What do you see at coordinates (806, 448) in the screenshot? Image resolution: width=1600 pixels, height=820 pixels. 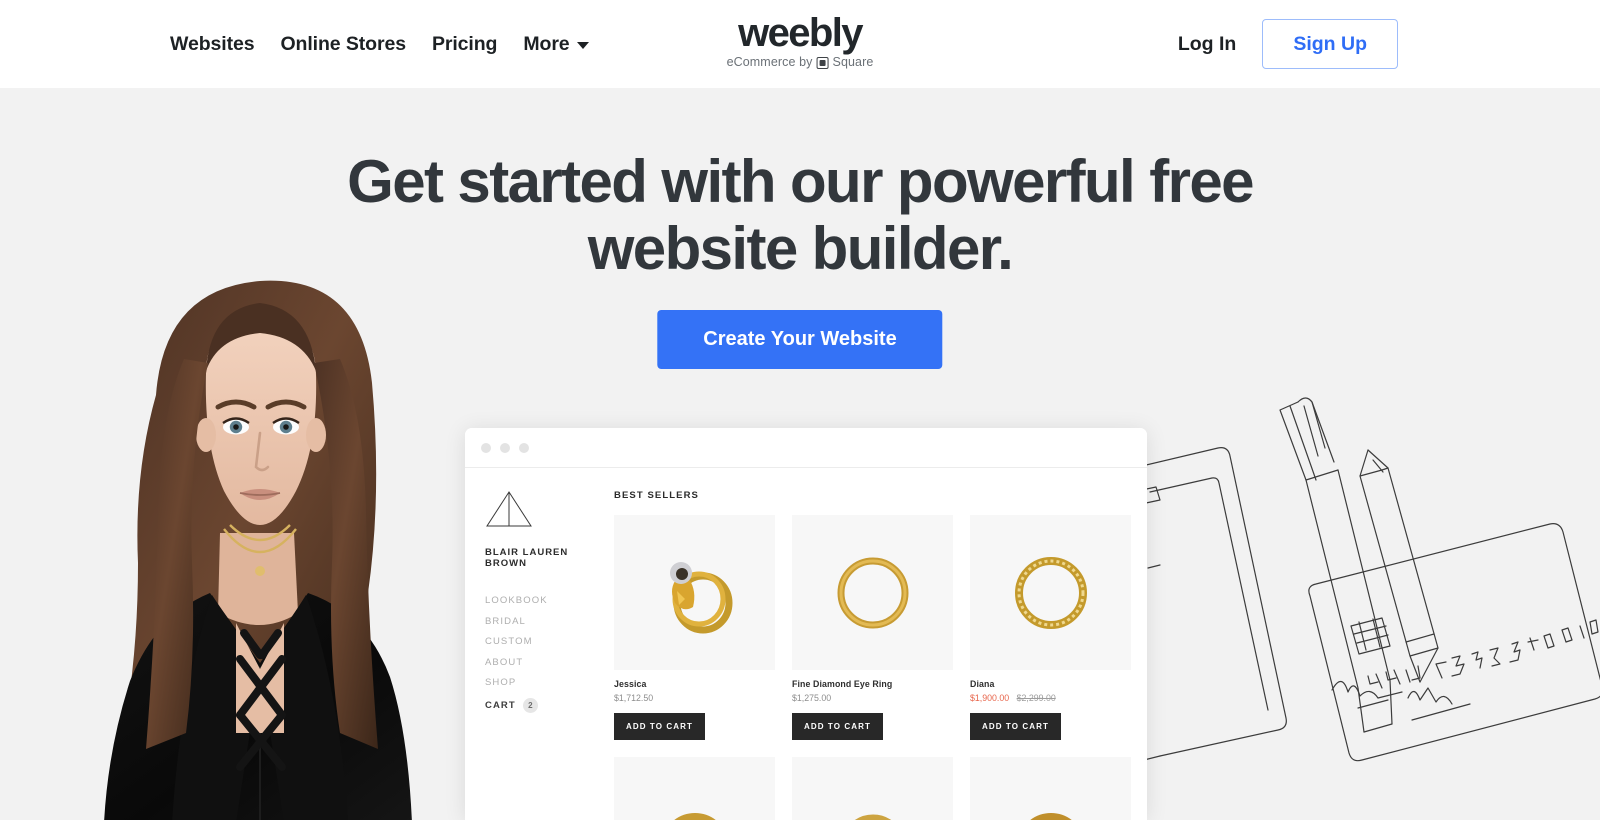 I see `mockup-title-bar` at bounding box center [806, 448].